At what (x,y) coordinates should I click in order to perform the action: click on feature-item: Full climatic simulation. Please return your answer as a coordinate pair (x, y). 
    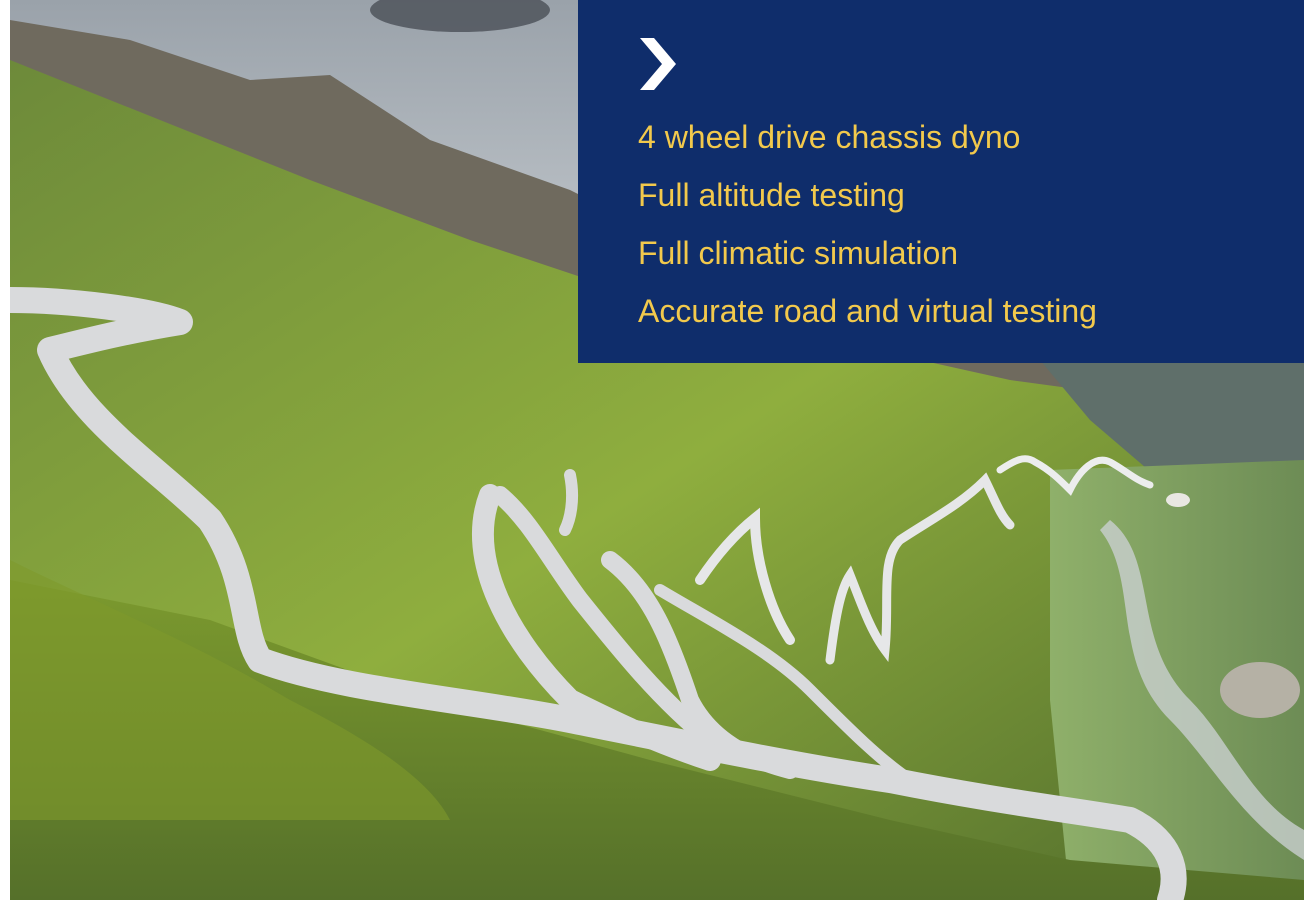
    Looking at the image, I should click on (798, 253).